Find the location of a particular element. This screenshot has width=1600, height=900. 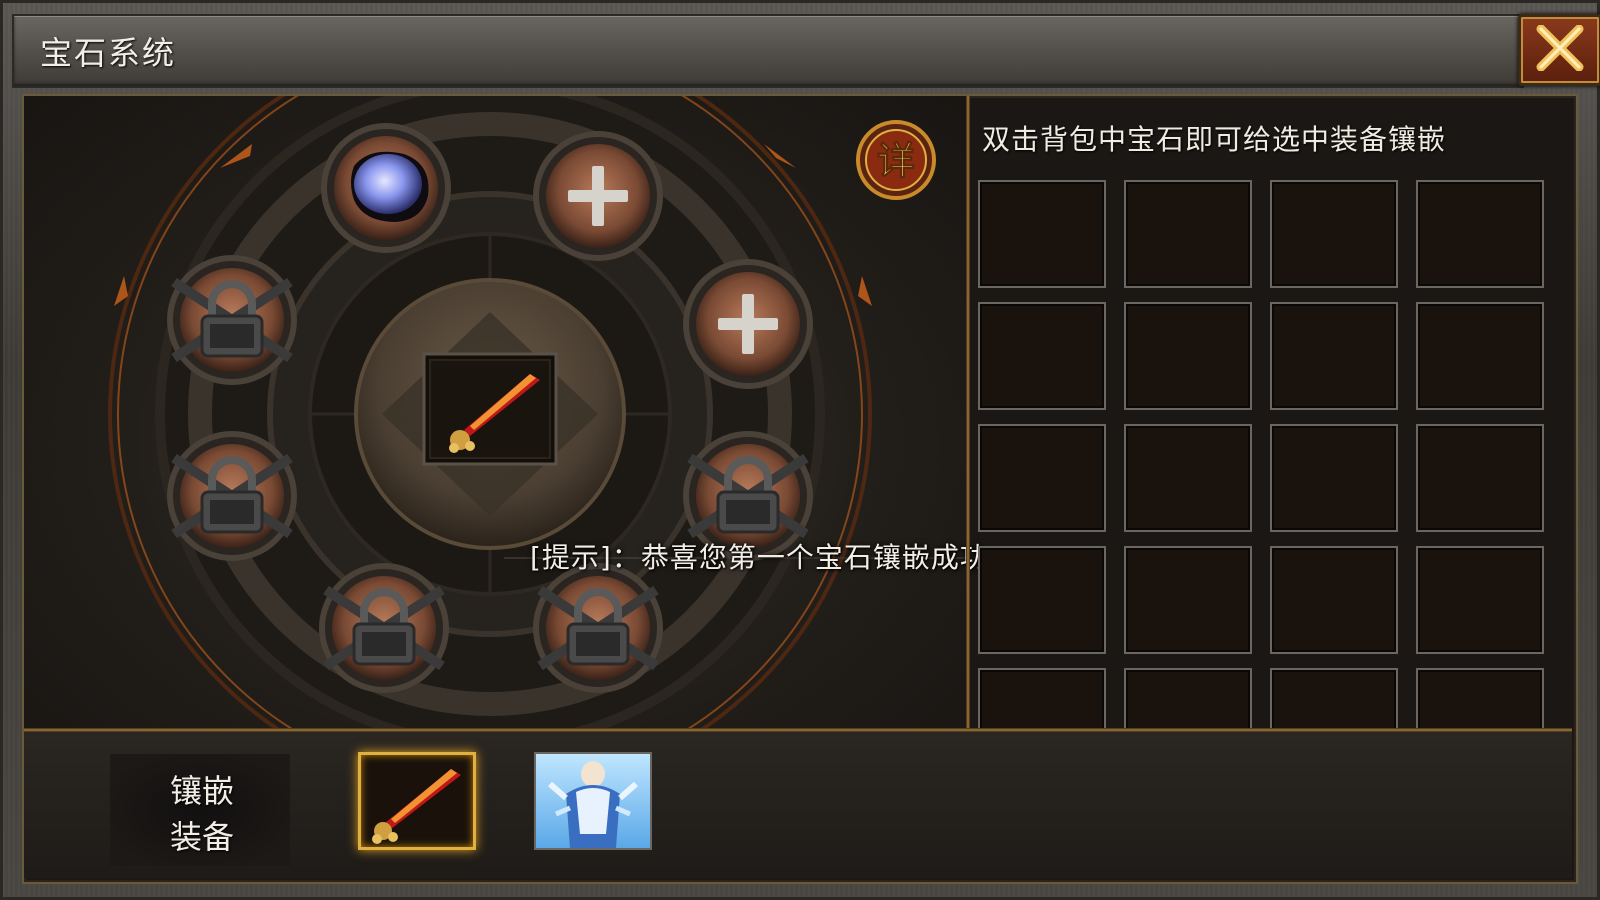

socket-5-locked is located at coordinates (232, 496).